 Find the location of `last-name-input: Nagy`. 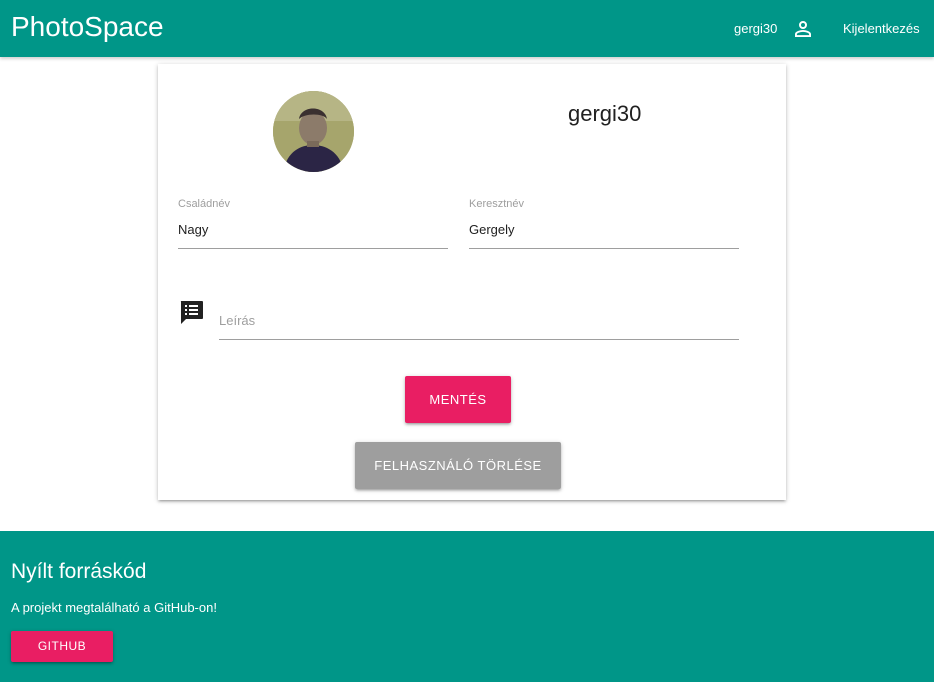

last-name-input: Nagy is located at coordinates (193, 229).